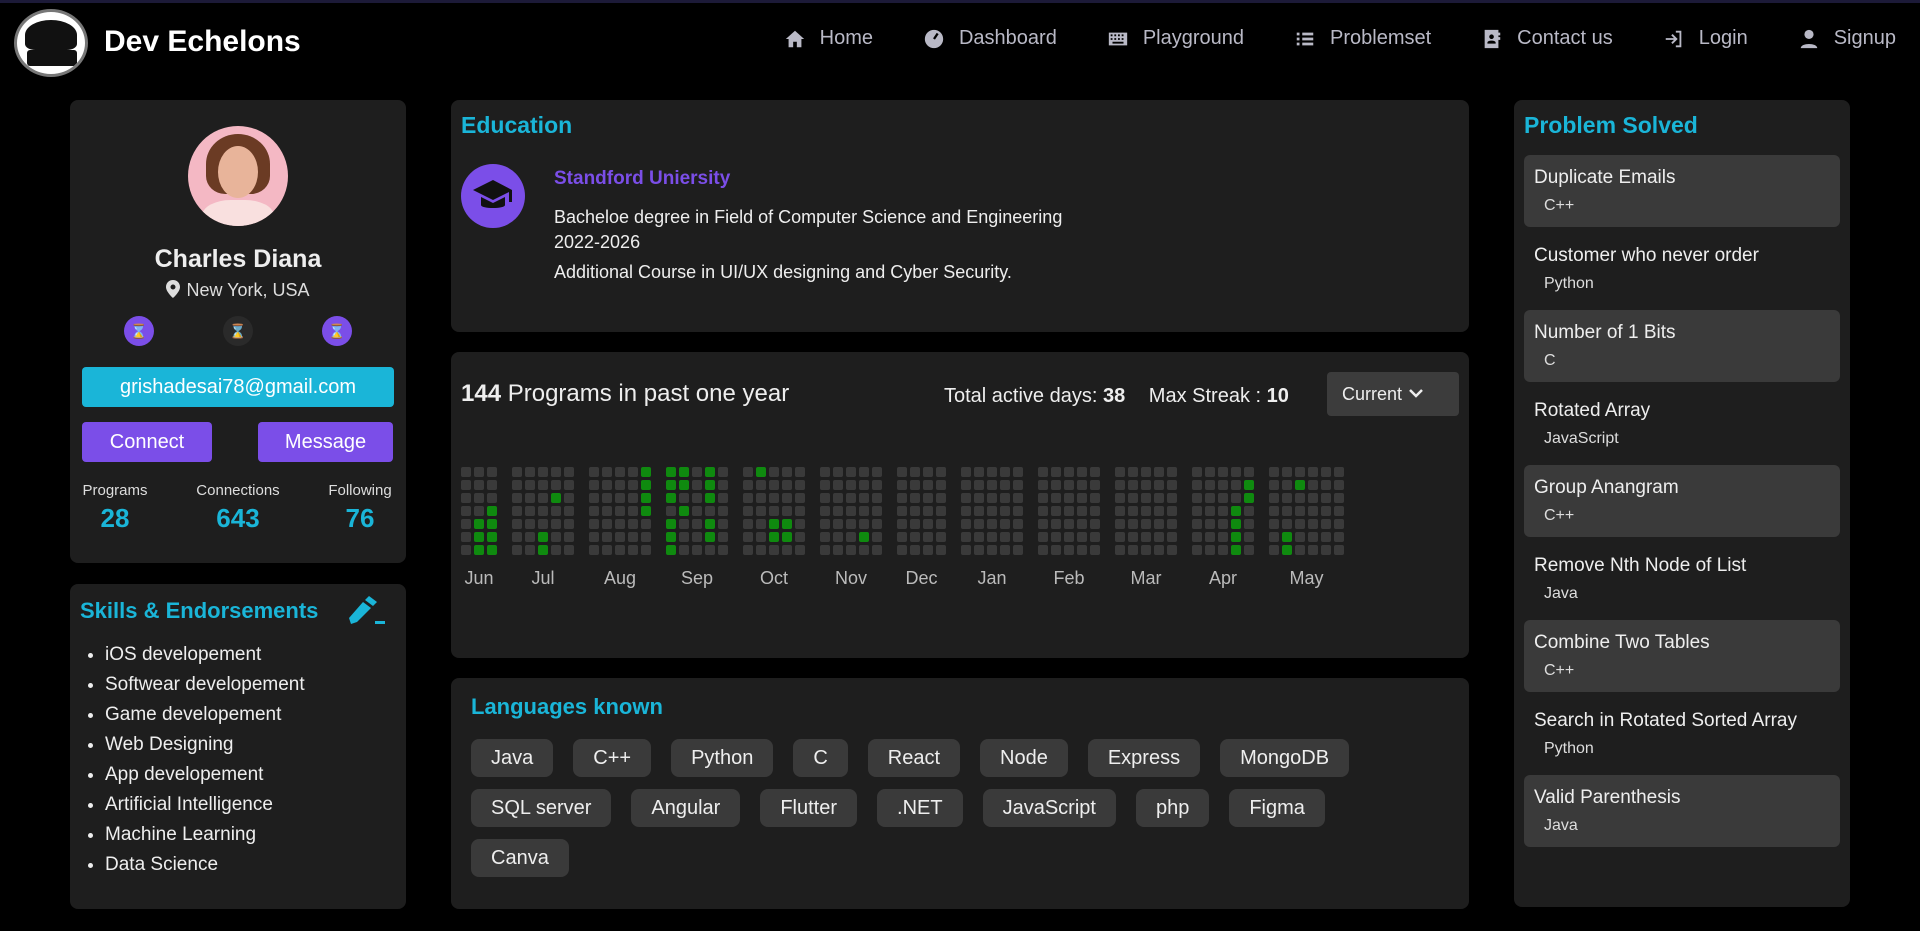 The image size is (1920, 931). I want to click on nav-contact: Contact us, so click(1547, 38).